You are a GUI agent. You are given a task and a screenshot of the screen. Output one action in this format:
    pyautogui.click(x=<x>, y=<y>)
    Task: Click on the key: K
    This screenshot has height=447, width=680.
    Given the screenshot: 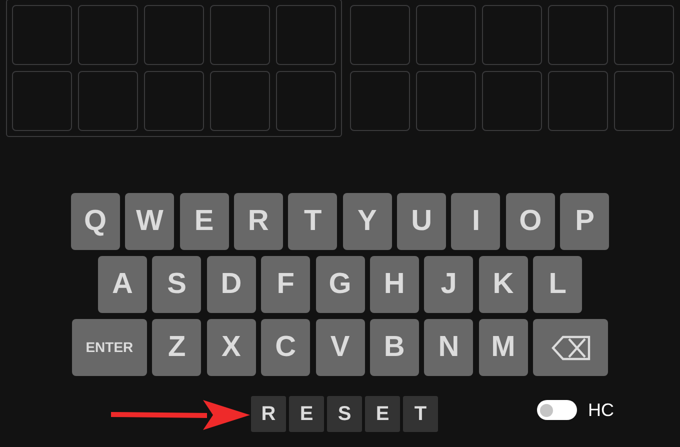 What is the action you would take?
    pyautogui.click(x=503, y=284)
    